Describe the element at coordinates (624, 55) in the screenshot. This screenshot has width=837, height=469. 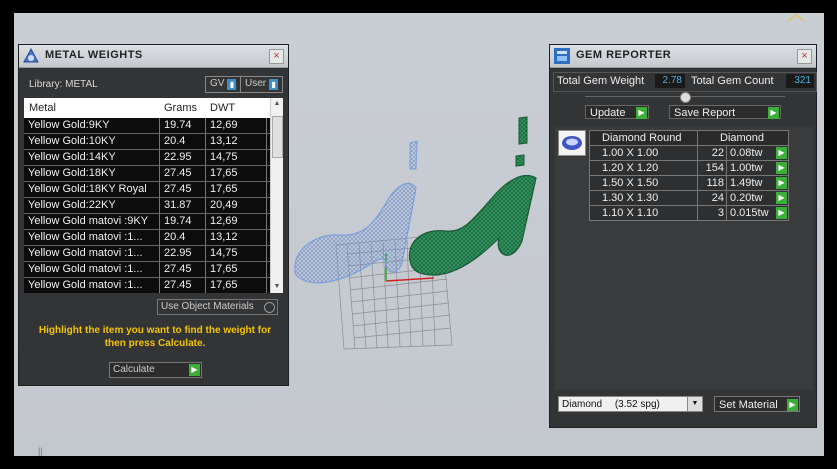
I see `gem-reporter-title: GEM REPORTER` at that location.